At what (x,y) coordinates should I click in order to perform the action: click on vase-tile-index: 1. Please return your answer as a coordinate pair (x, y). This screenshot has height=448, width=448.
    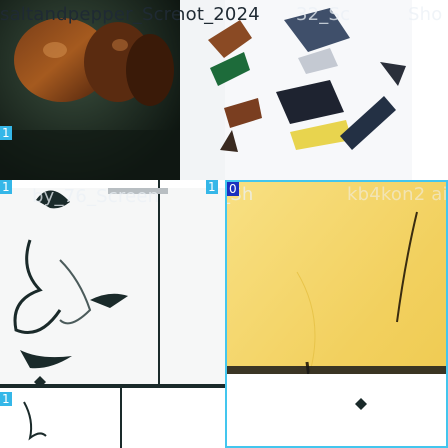
    Looking at the image, I should click on (6, 187).